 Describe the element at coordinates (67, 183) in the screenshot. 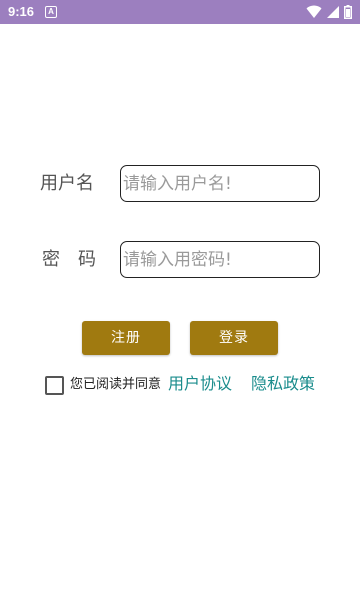

I see `username-label: 用户名` at that location.